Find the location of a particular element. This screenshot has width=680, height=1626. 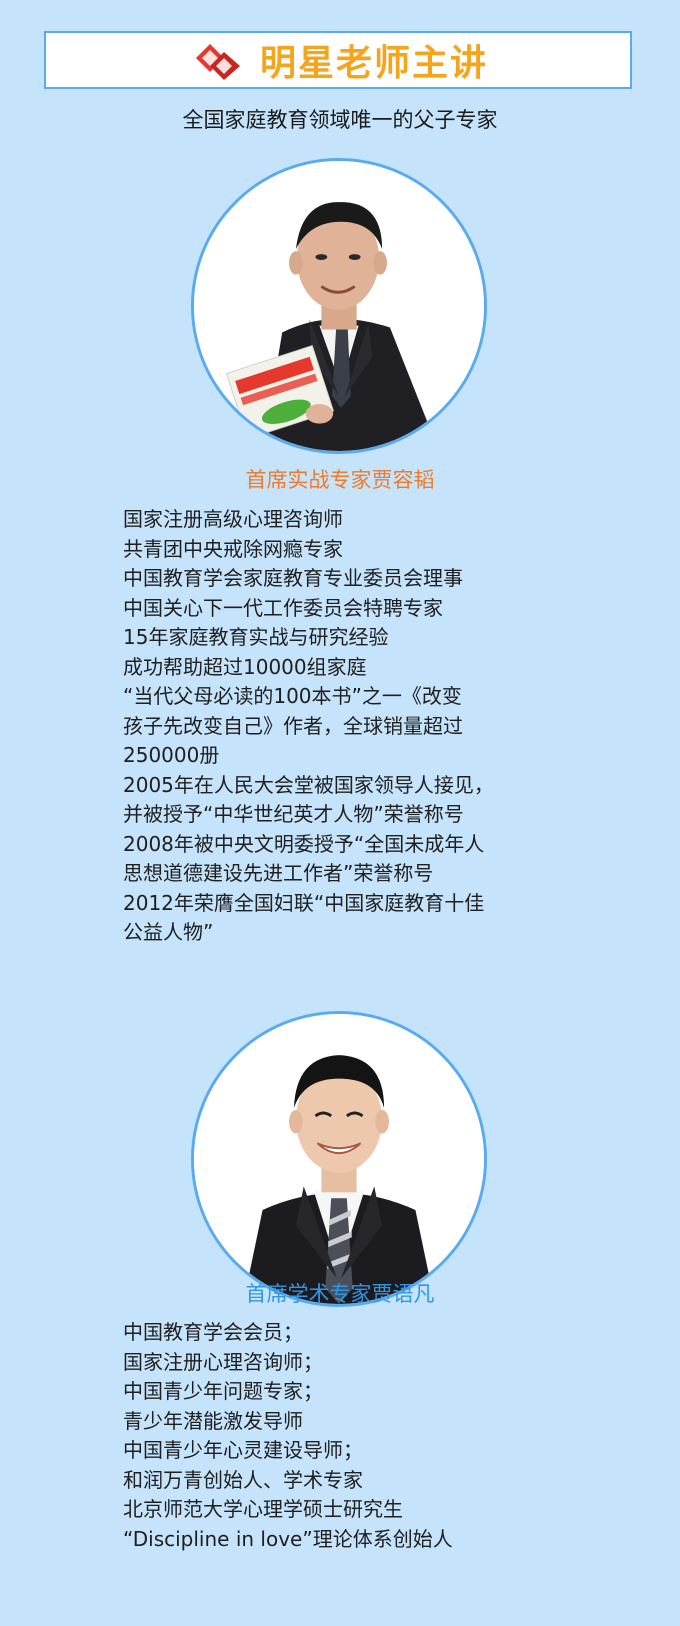

bio-line: 2012年荣膺全国妇联“中国家庭教育十佳 is located at coordinates (304, 902).